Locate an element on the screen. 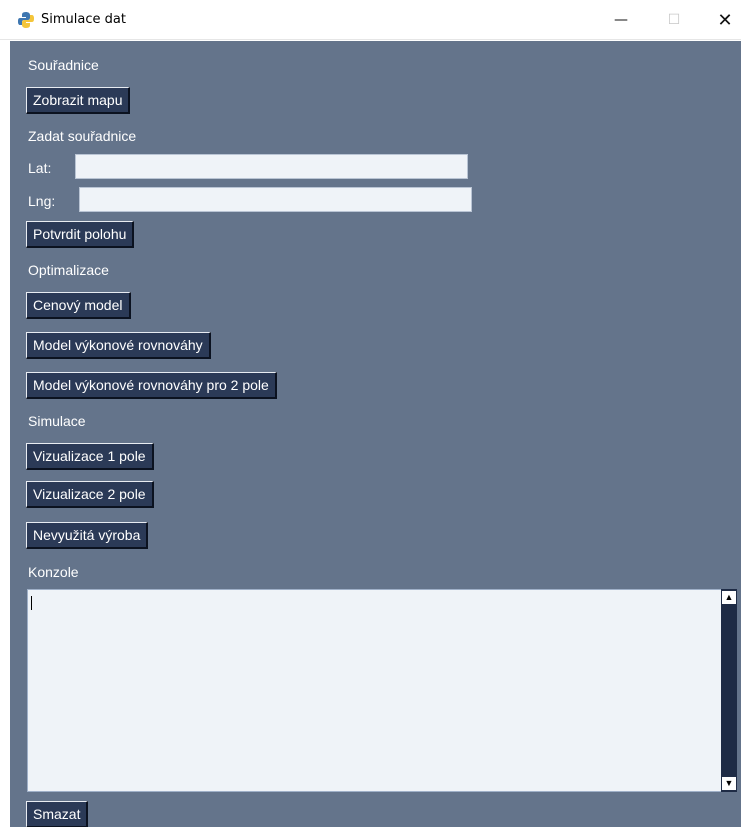 The width and height of the screenshot is (741, 827). maximize-button: ☐ is located at coordinates (674, 20).